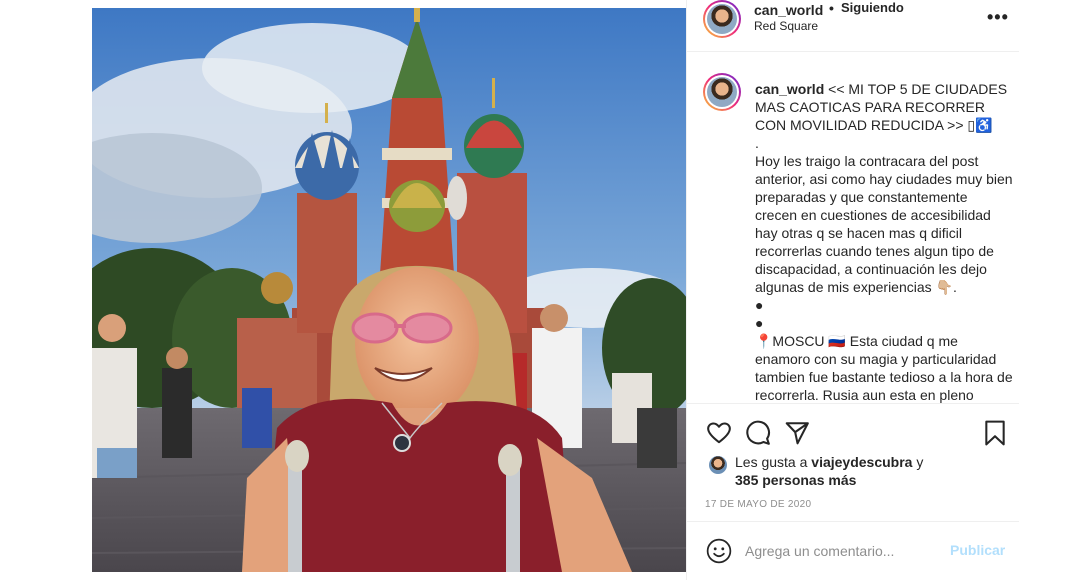 This screenshot has height=580, width=1068. What do you see at coordinates (718, 465) in the screenshot?
I see `liker-avatar` at bounding box center [718, 465].